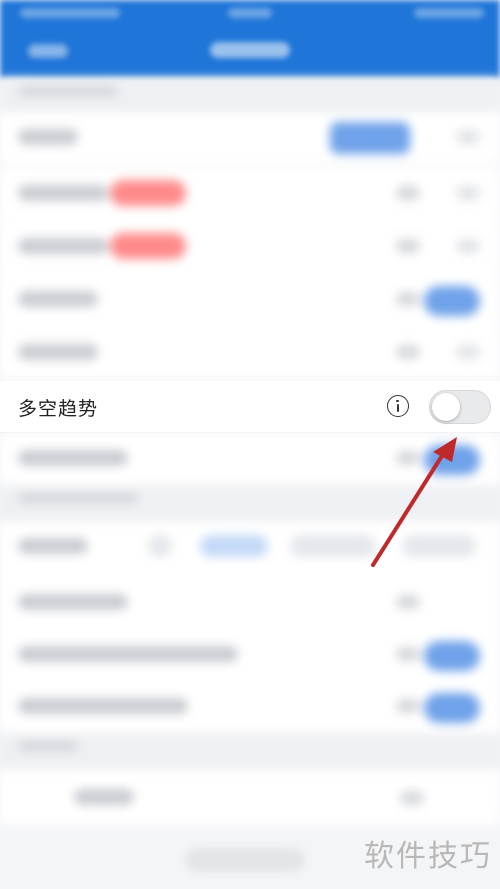 The image size is (500, 889). What do you see at coordinates (370, 138) in the screenshot?
I see `setting-button` at bounding box center [370, 138].